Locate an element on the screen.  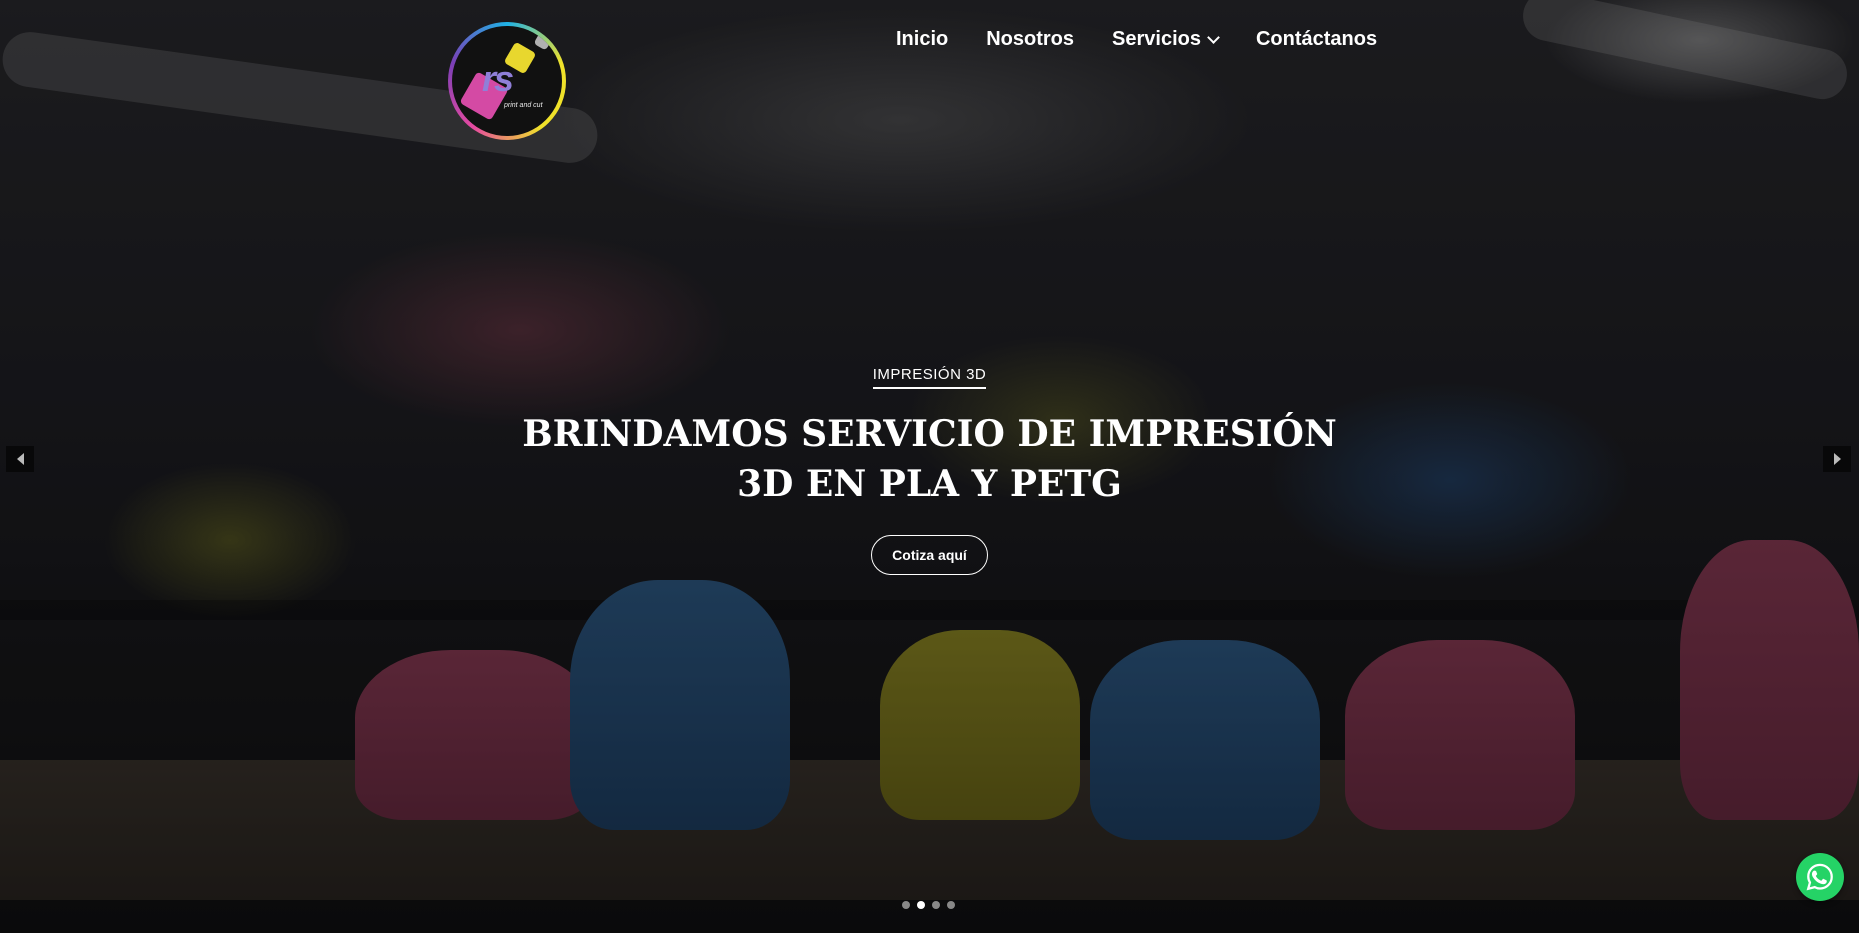
whatsapp-icon is located at coordinates (1819, 877).